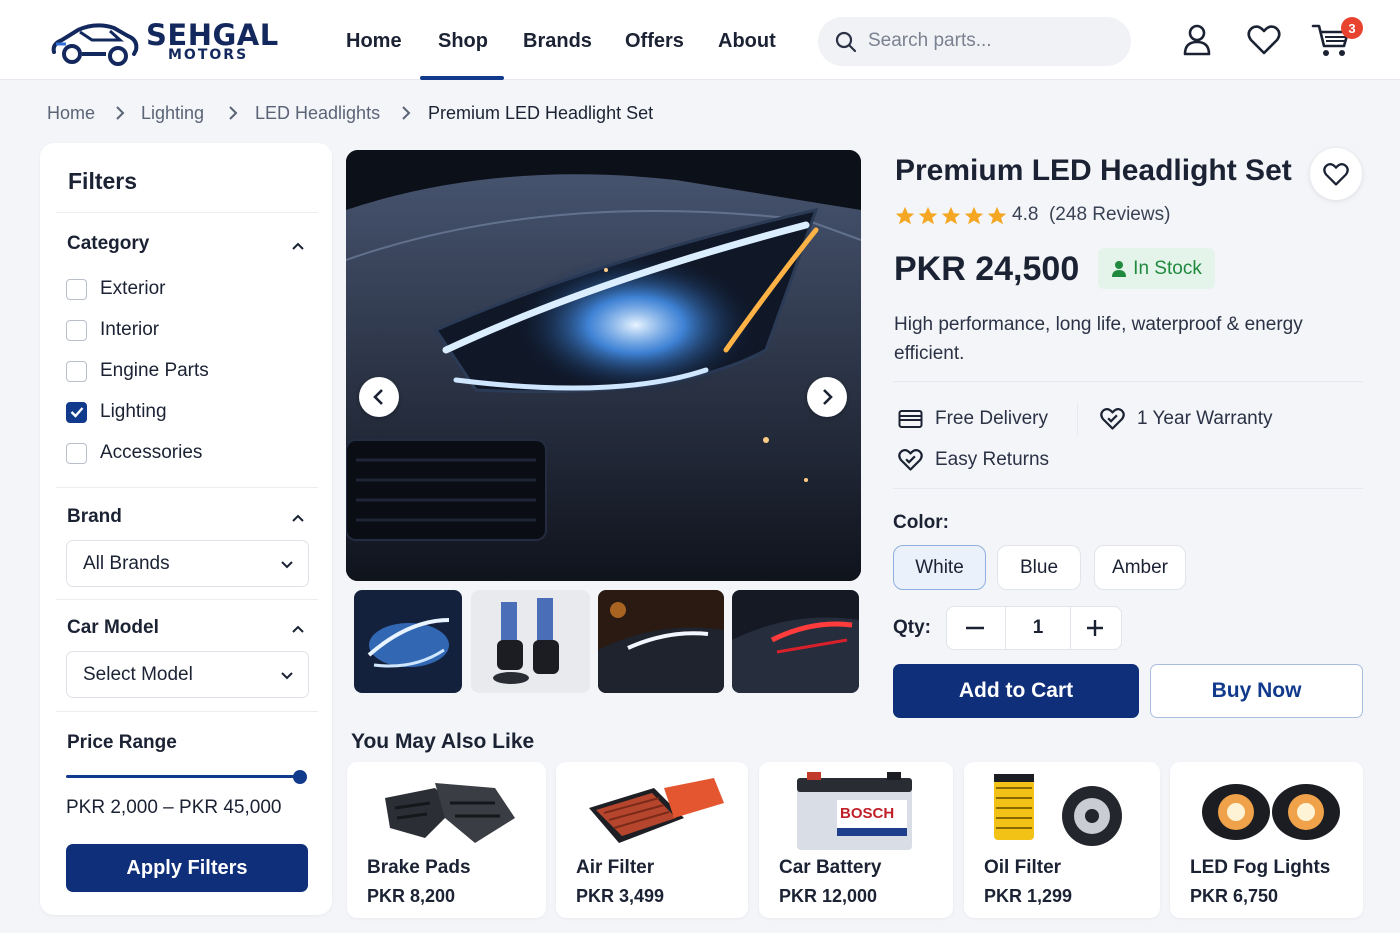 This screenshot has width=1400, height=933. Describe the element at coordinates (854, 811) in the screenshot. I see `car-battery-image: BOSCH` at that location.